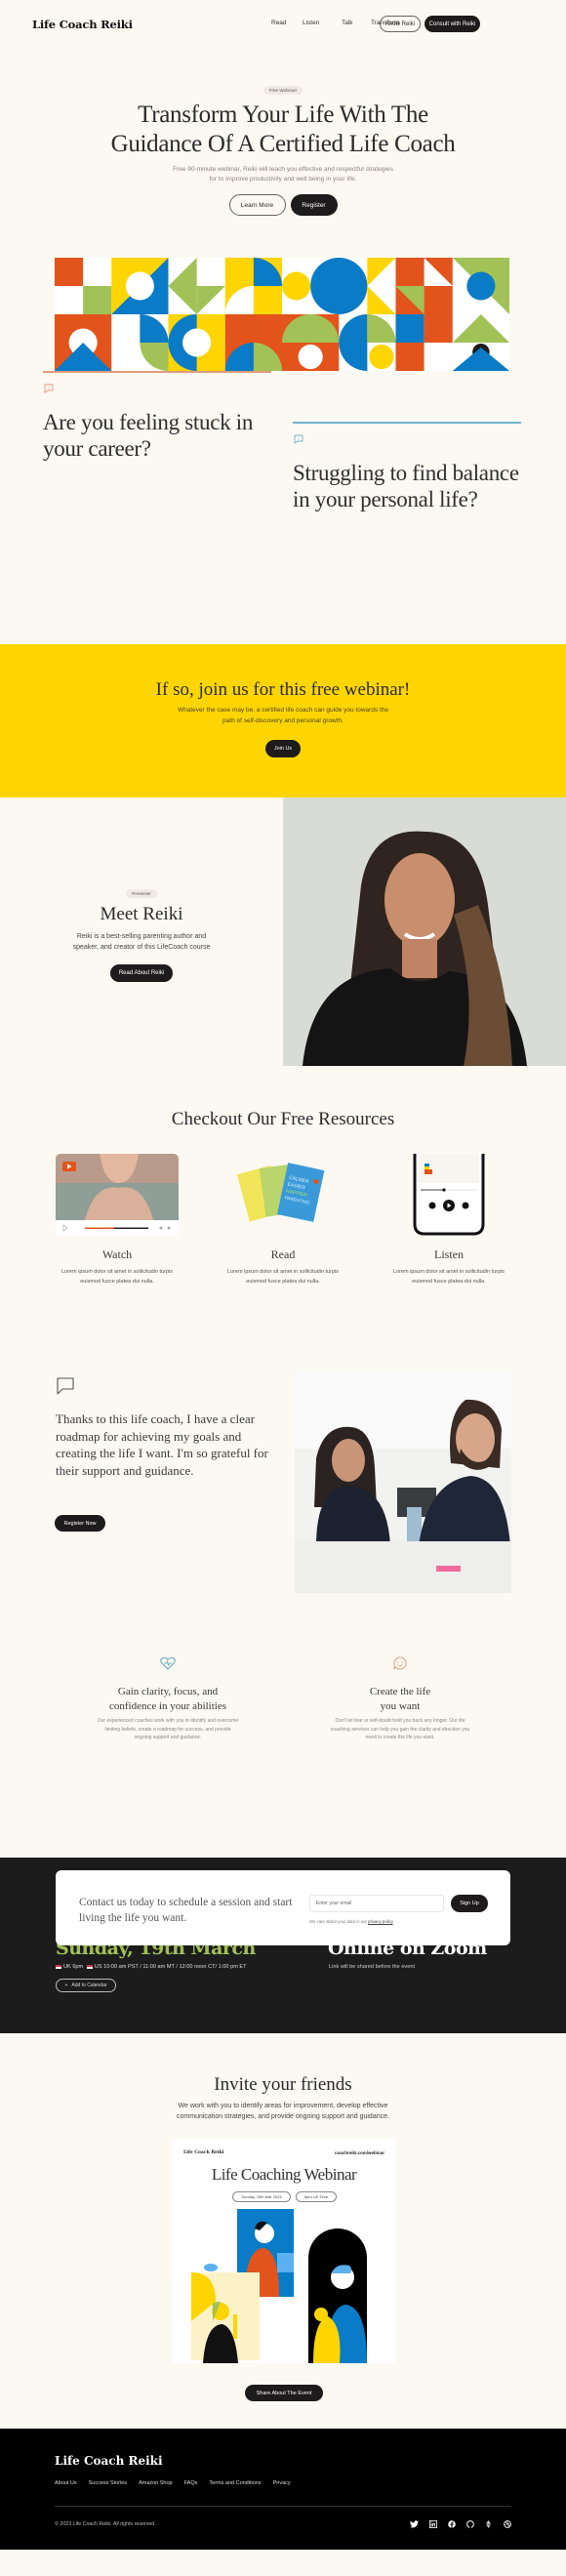 The image size is (566, 2576). What do you see at coordinates (65, 1388) in the screenshot?
I see `chat-bubble-icon` at bounding box center [65, 1388].